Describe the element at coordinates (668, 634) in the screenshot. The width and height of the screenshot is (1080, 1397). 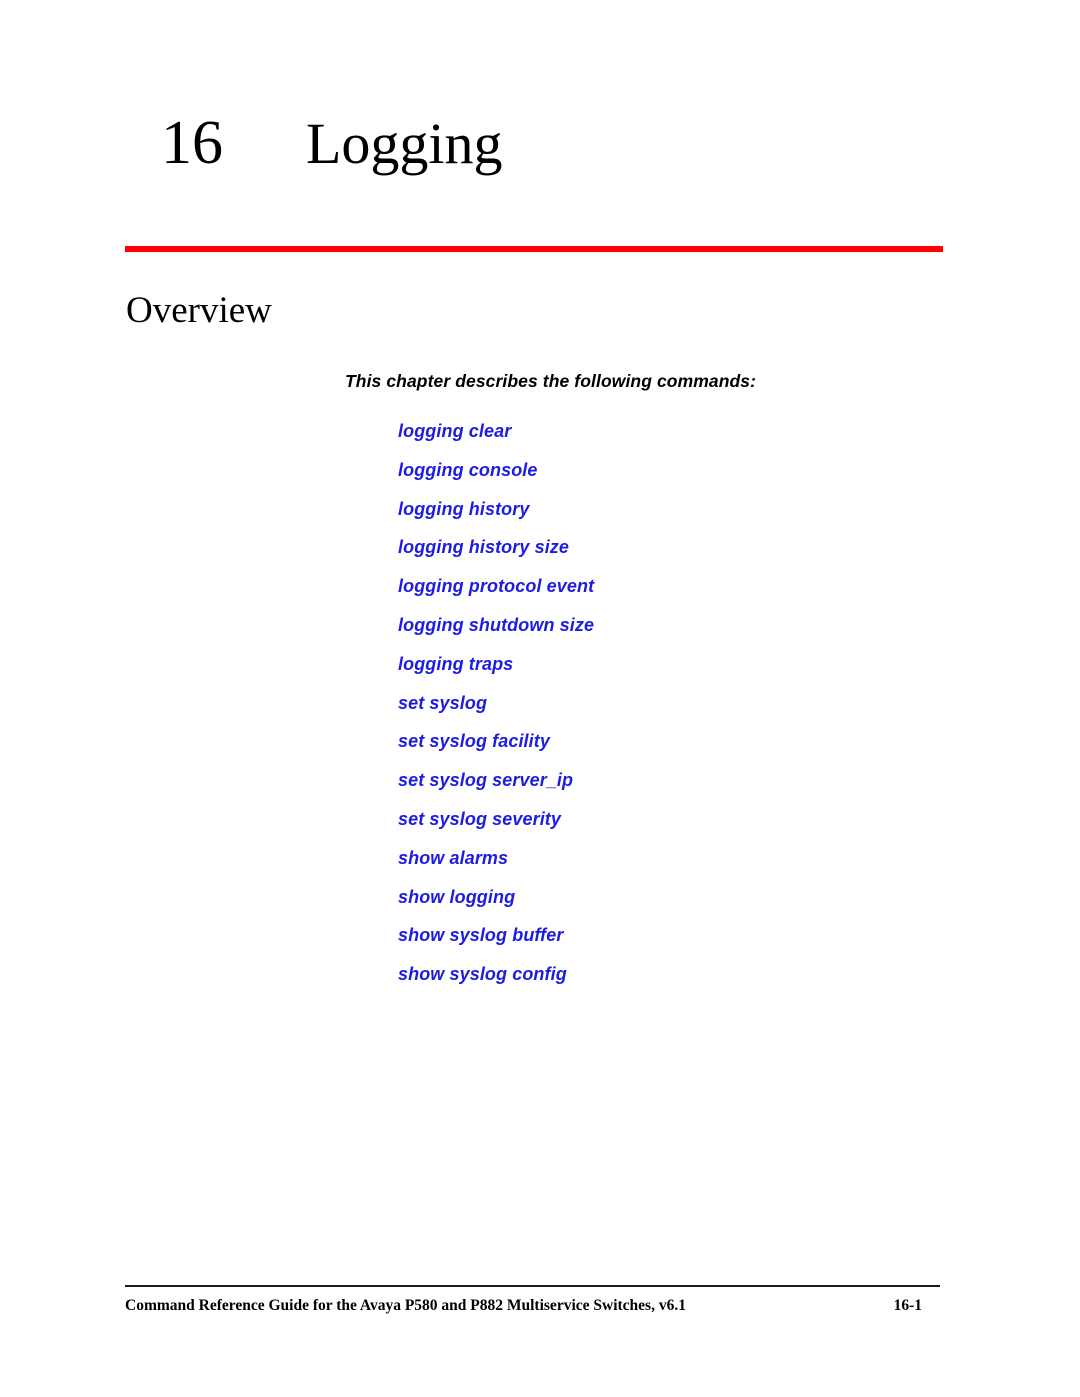
I see `list-item: logging shutdown size` at that location.